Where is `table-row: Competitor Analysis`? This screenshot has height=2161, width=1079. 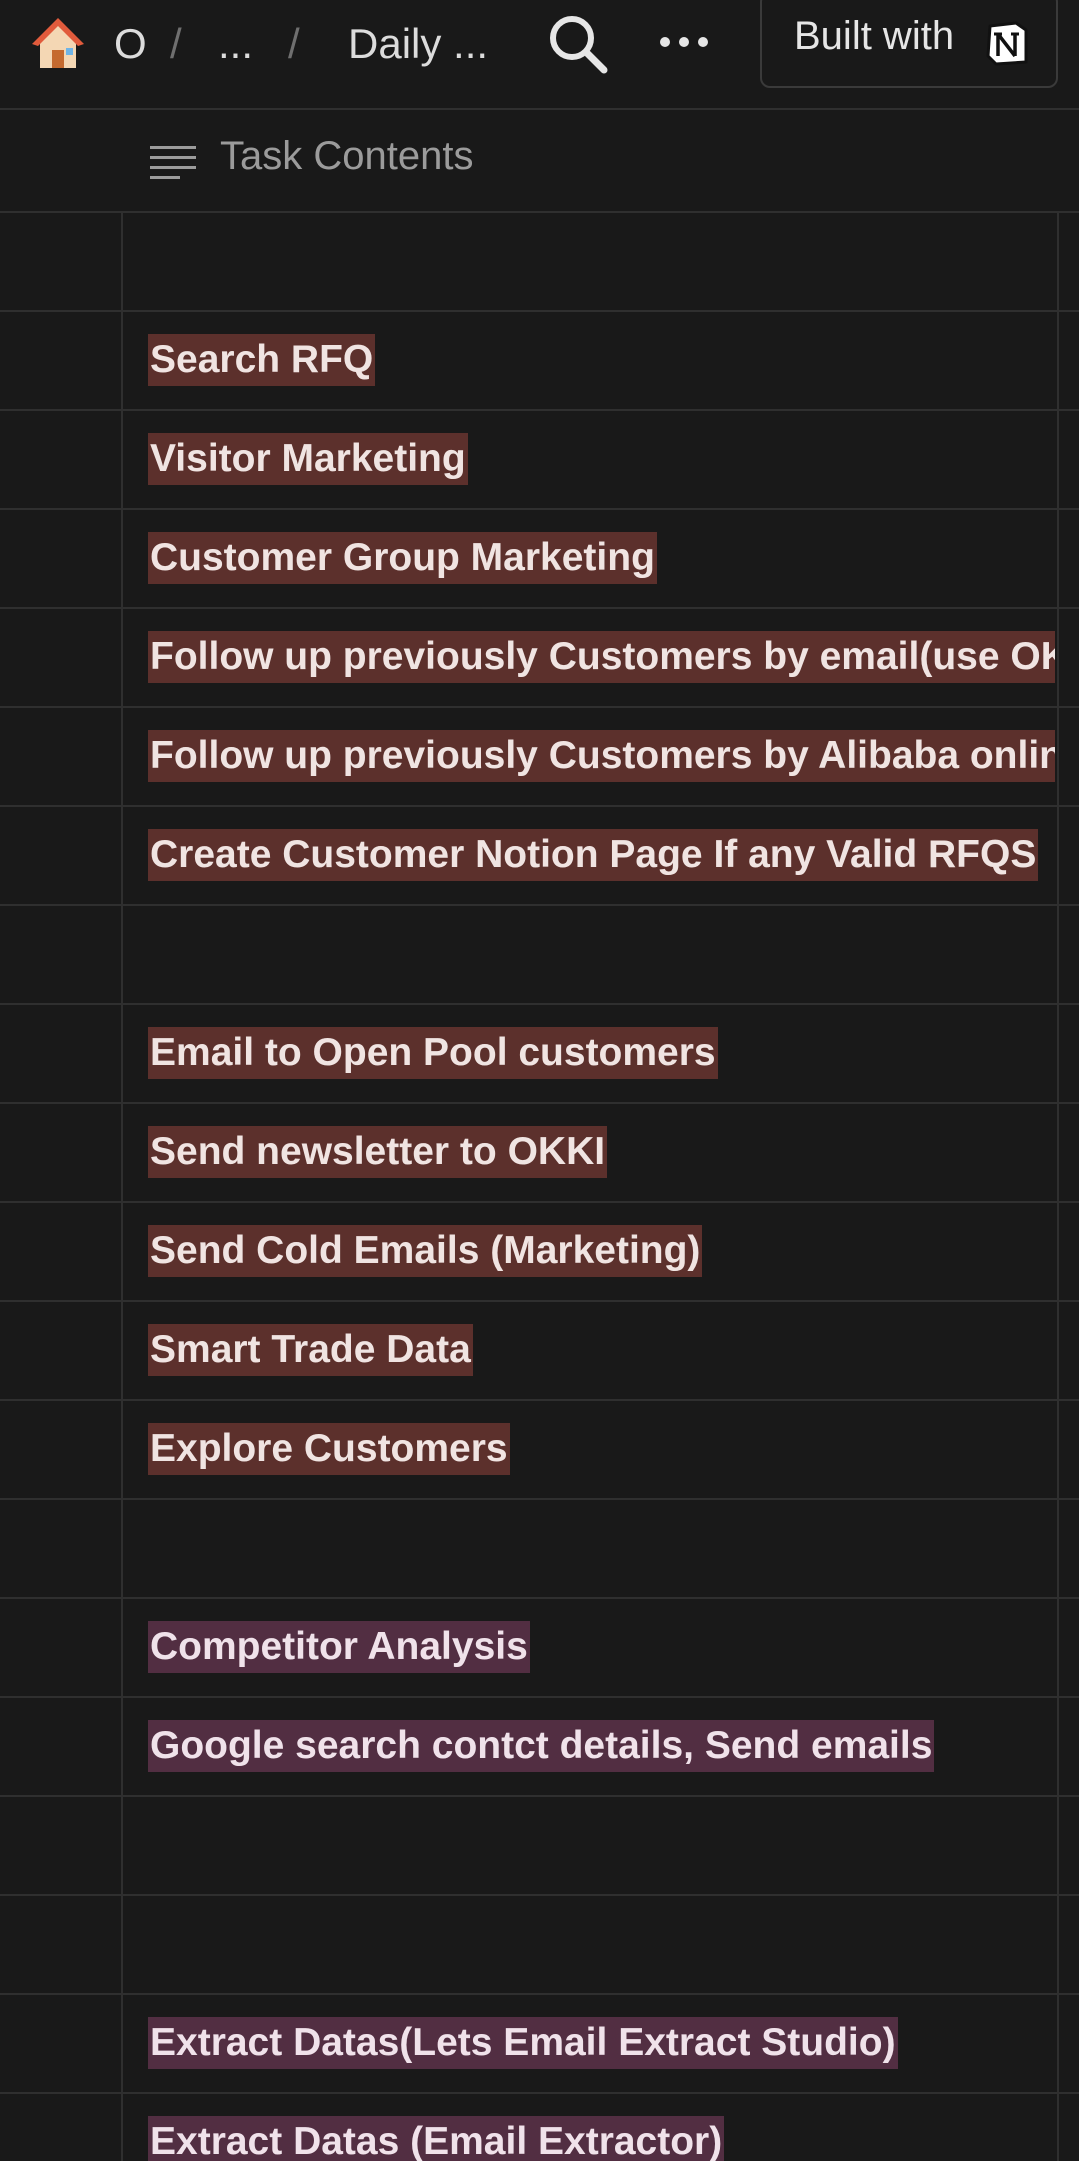 table-row: Competitor Analysis is located at coordinates (539, 1648).